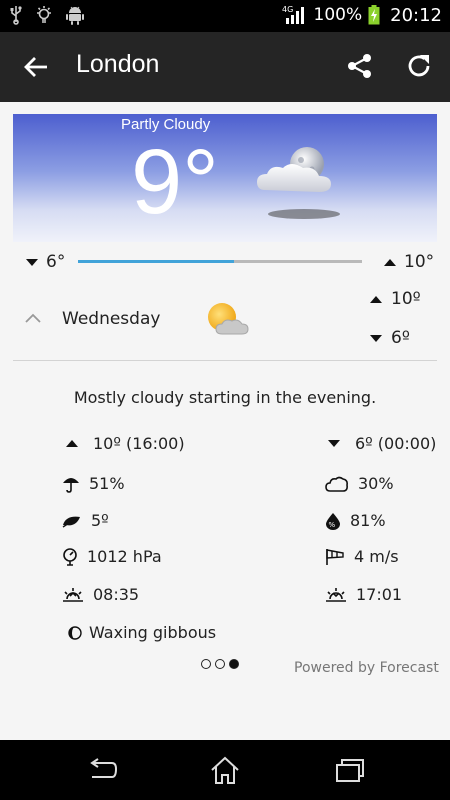  What do you see at coordinates (70, 556) in the screenshot?
I see `barometer-icon` at bounding box center [70, 556].